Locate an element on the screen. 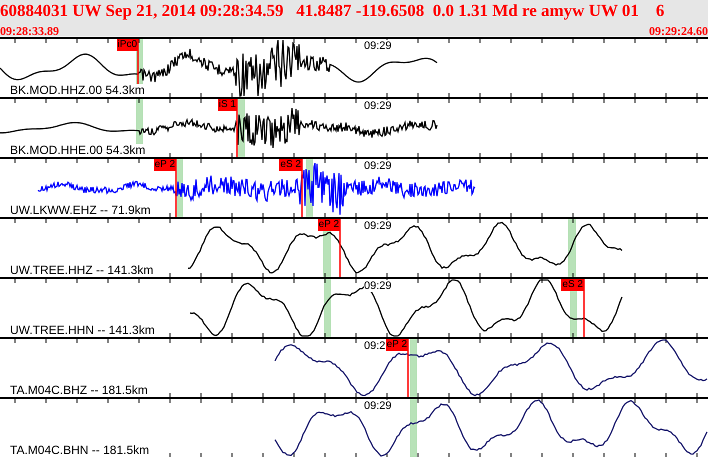 This screenshot has height=458, width=708. phase-pick-label: iPc0 is located at coordinates (127, 45).